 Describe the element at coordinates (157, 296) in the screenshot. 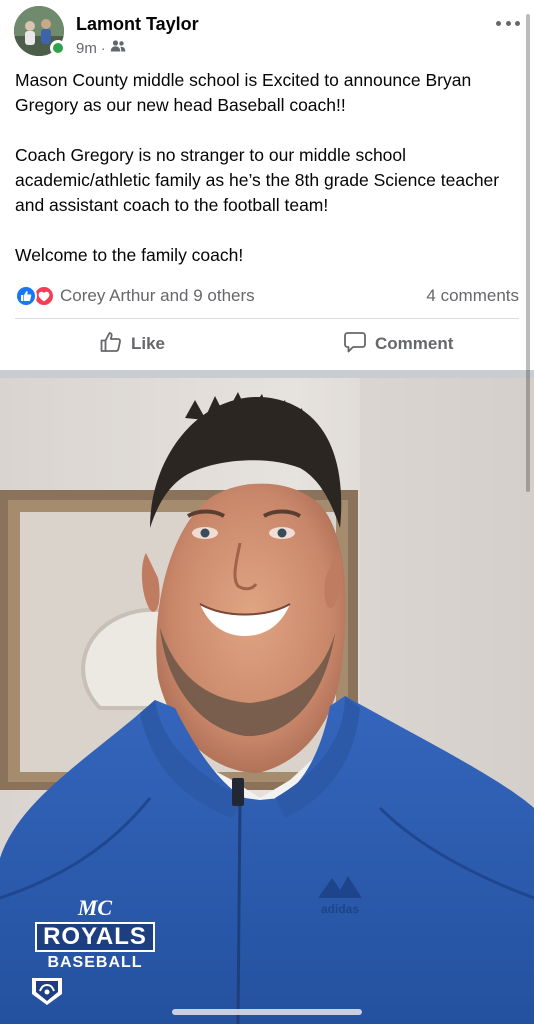

I see `reactors-text: Corey Arthur and 9 others` at that location.